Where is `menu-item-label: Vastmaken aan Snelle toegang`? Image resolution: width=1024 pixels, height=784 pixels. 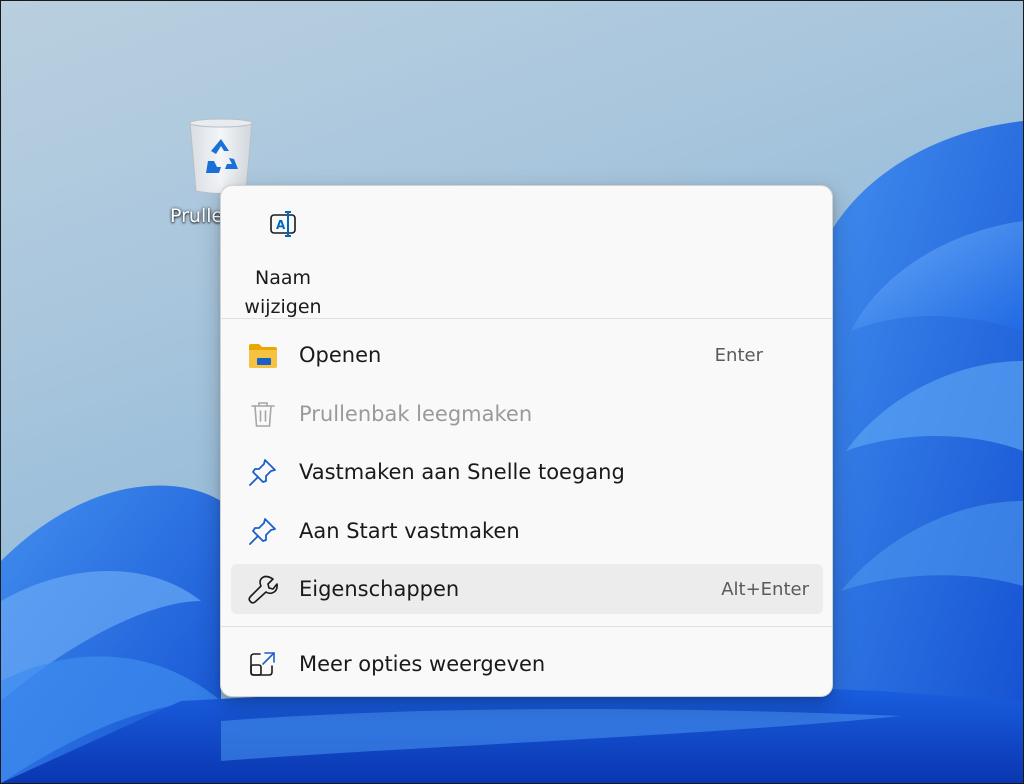
menu-item-label: Vastmaken aan Snelle toegang is located at coordinates (462, 472).